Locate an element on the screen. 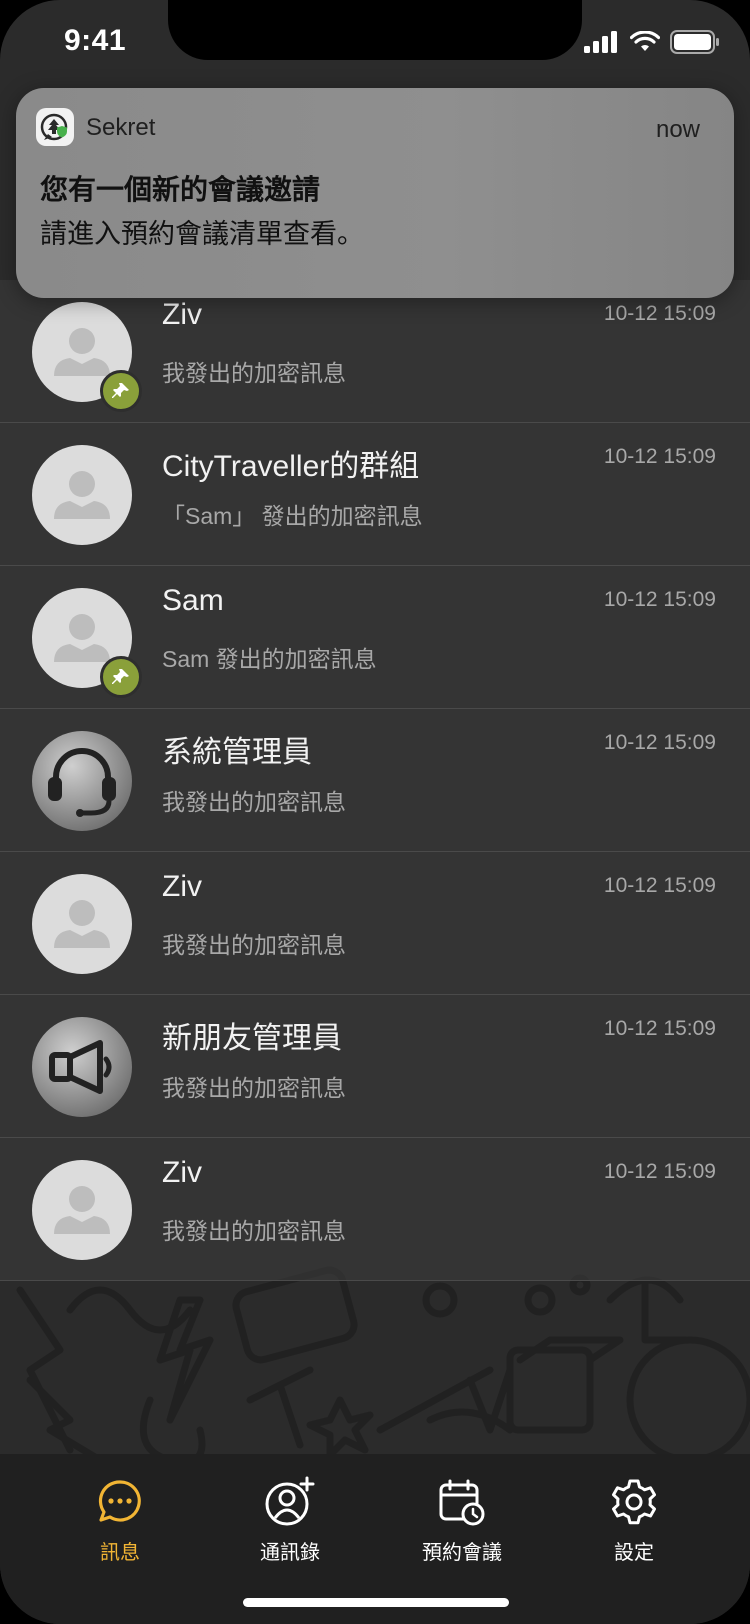 The width and height of the screenshot is (750, 1624). calendar-clock-icon is located at coordinates (462, 1502).